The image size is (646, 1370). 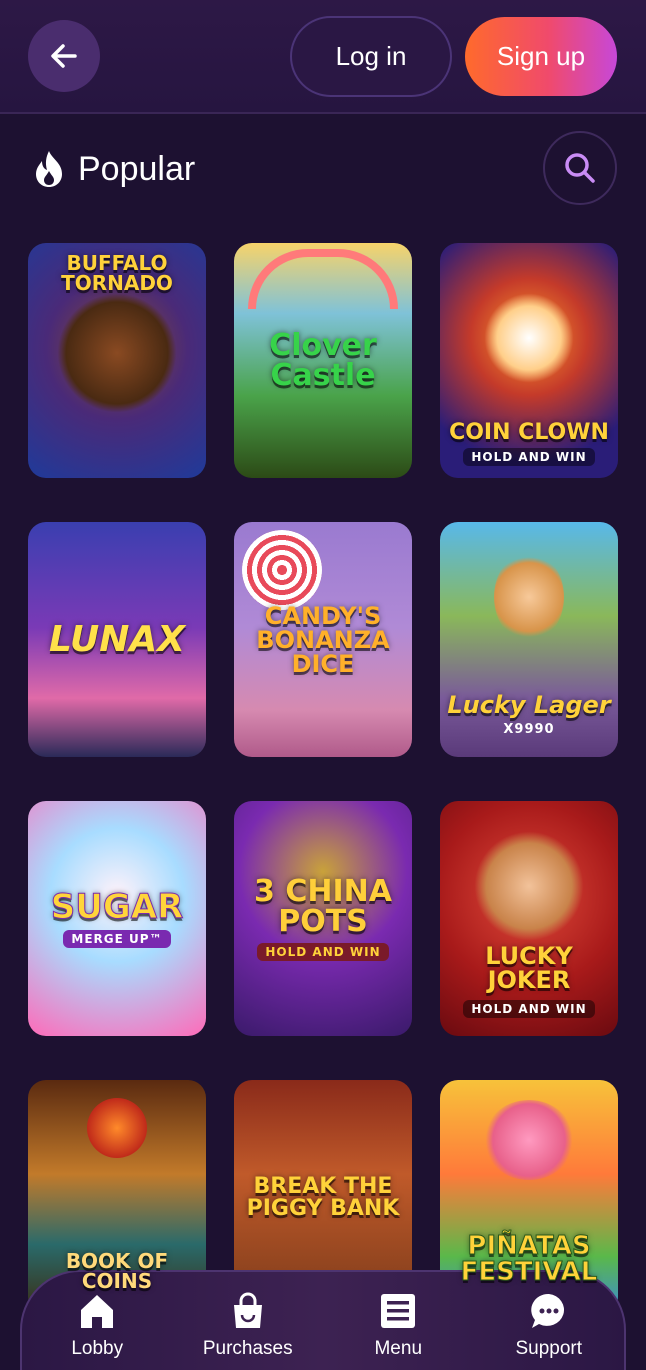 I want to click on search-icon, so click(x=580, y=168).